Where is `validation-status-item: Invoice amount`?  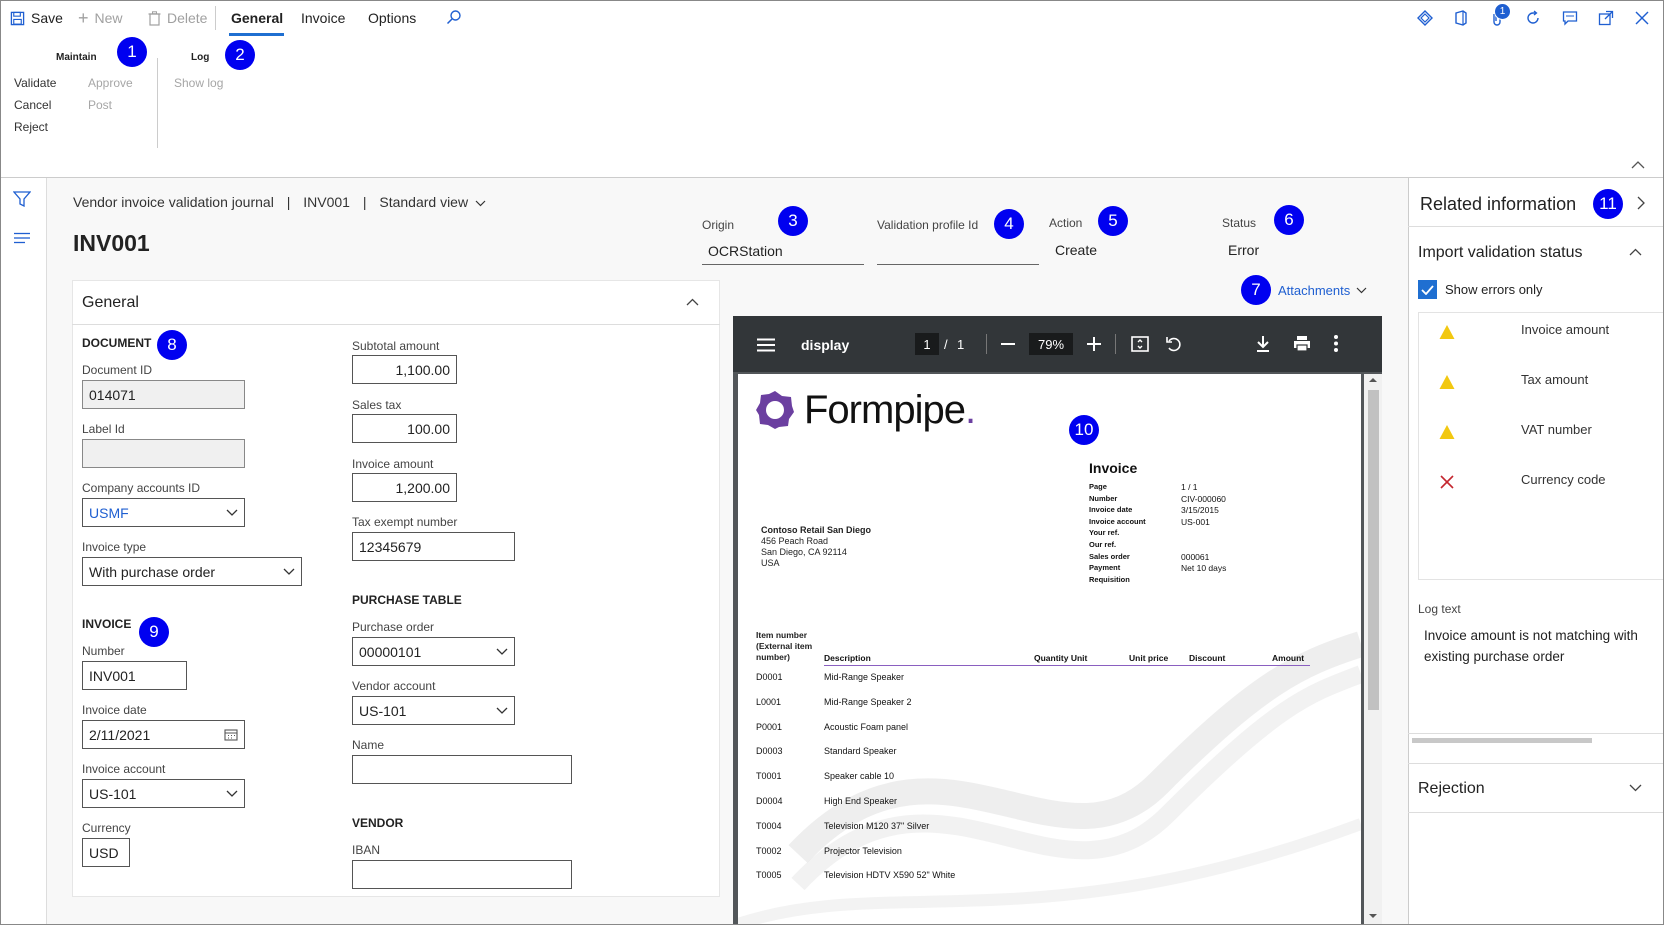
validation-status-item: Invoice amount is located at coordinates (1541, 324).